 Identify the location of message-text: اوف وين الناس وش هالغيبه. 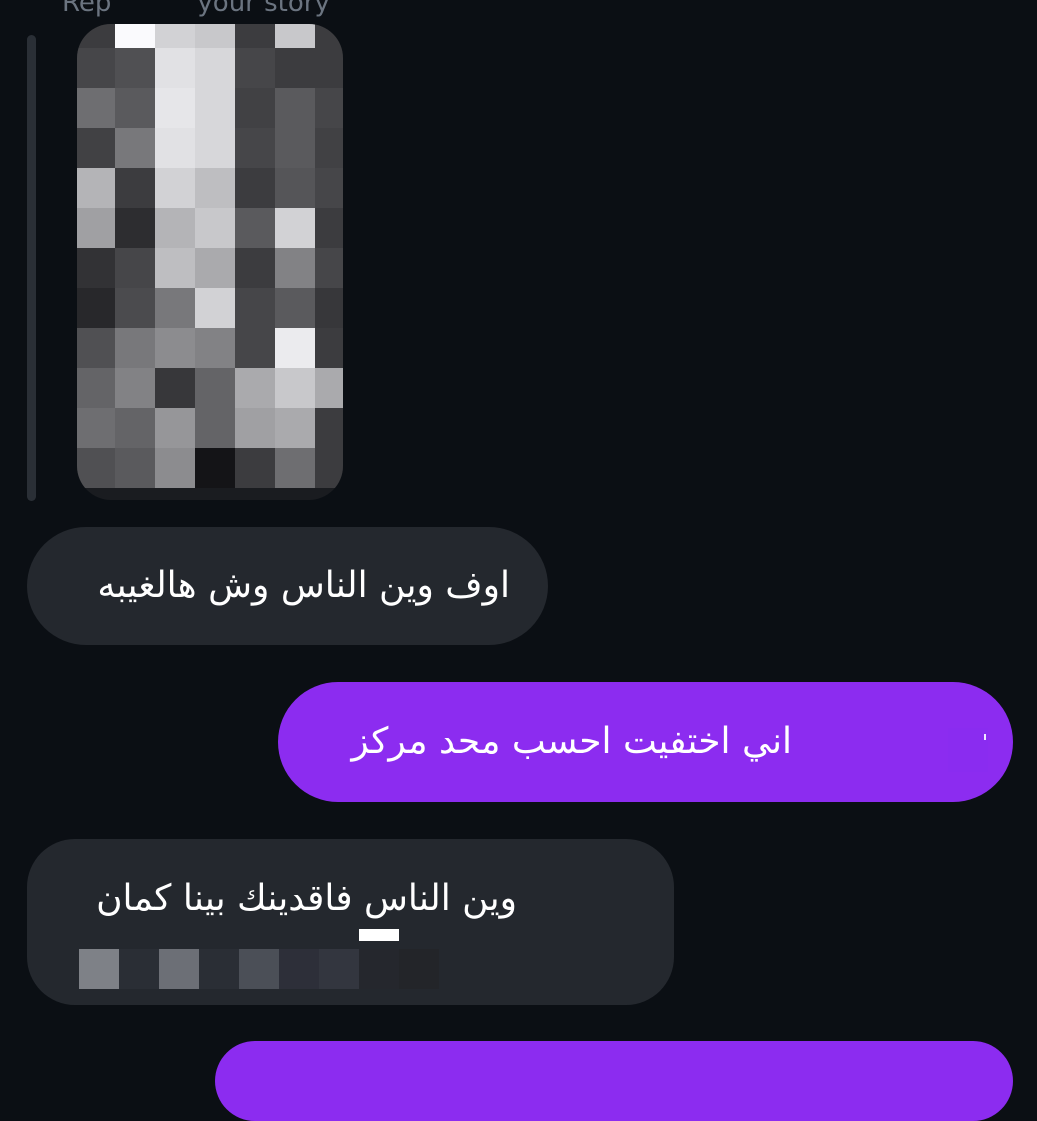
(303, 585).